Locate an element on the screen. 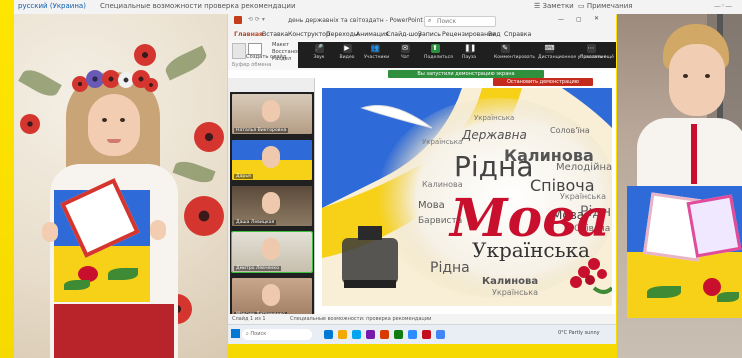 The height and width of the screenshot is (358, 742). flag-craft-card-right is located at coordinates (684, 252).